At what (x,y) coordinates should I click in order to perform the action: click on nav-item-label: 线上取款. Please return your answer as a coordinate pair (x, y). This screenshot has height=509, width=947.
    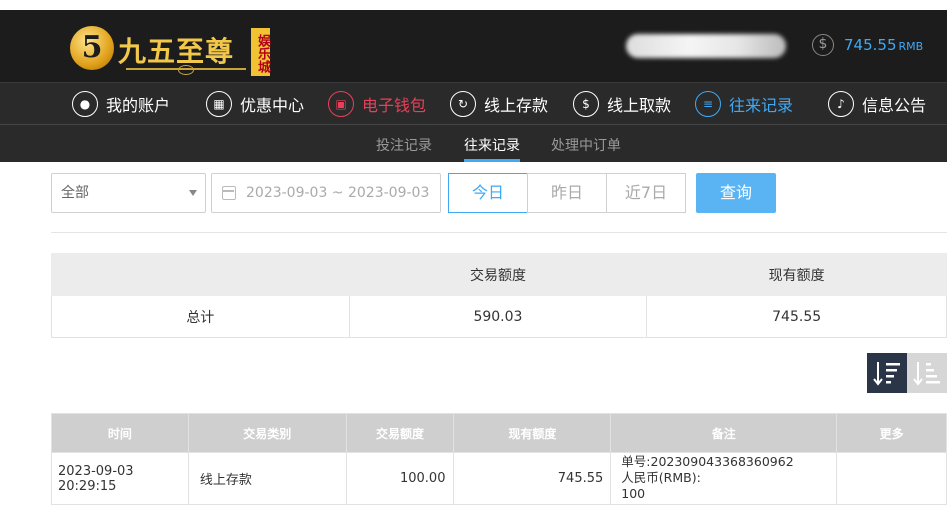
    Looking at the image, I should click on (639, 105).